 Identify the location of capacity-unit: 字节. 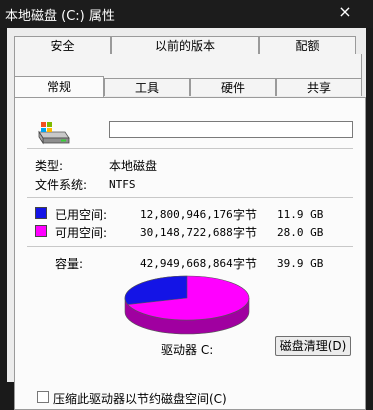
(245, 264).